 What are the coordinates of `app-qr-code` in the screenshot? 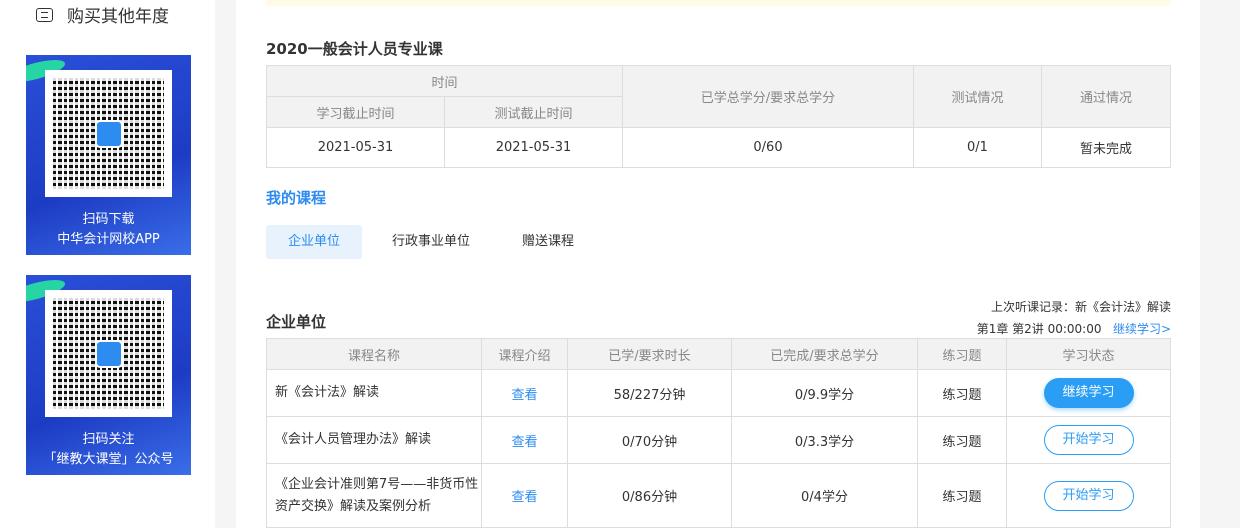 It's located at (108, 133).